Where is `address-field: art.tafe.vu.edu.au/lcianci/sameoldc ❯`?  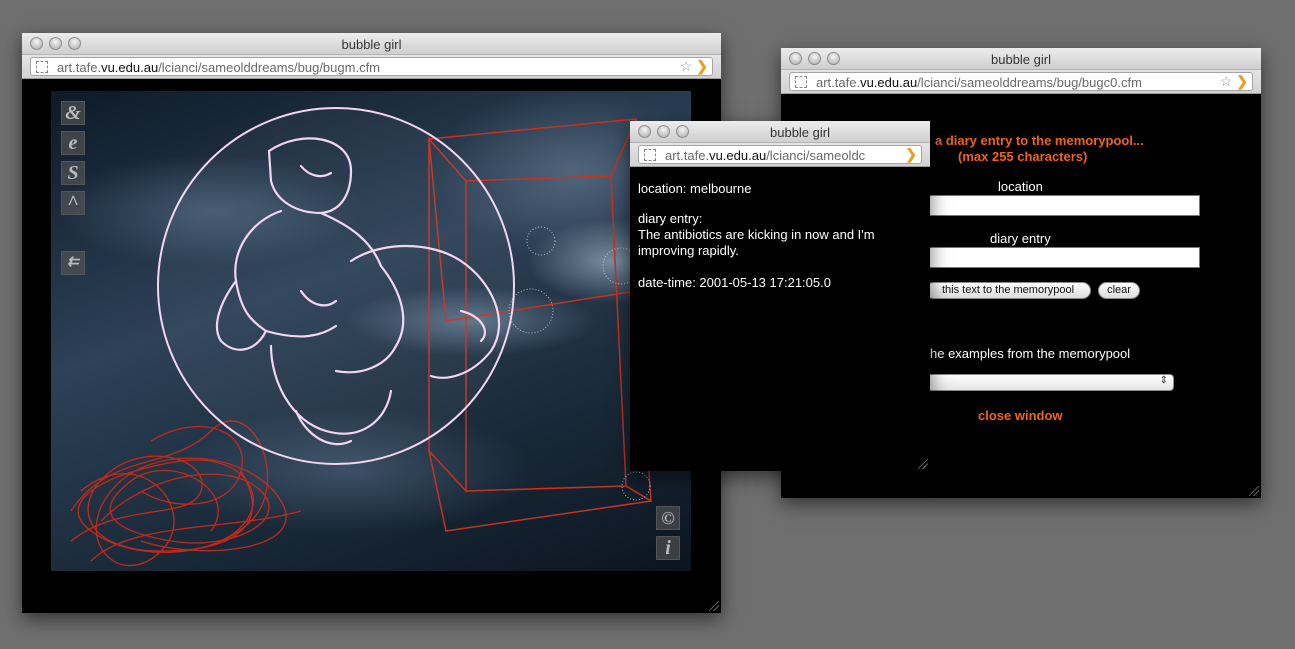
address-field: art.tafe.vu.edu.au/lcianci/sameoldc ❯ is located at coordinates (780, 154).